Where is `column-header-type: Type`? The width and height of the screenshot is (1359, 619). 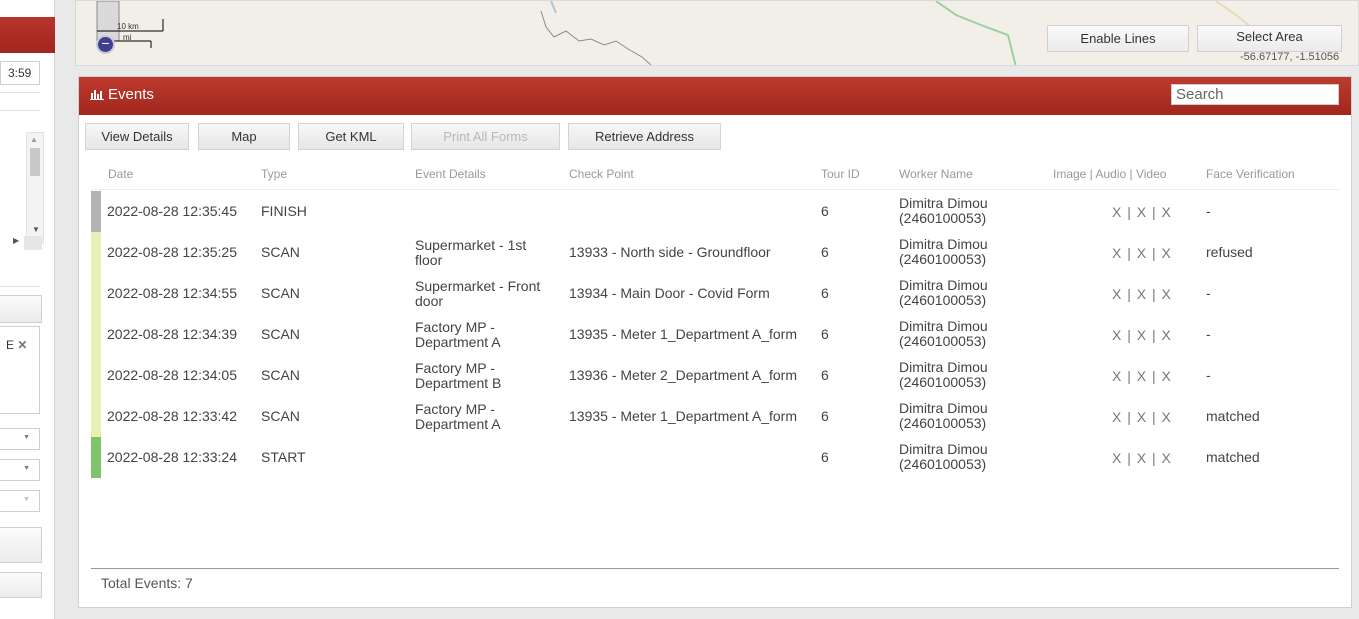
column-header-type: Type is located at coordinates (274, 174).